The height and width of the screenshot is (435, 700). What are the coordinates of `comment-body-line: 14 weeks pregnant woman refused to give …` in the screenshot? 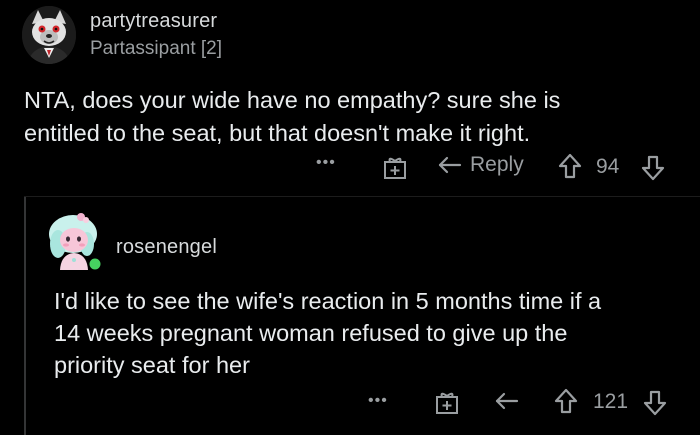 It's located at (311, 333).